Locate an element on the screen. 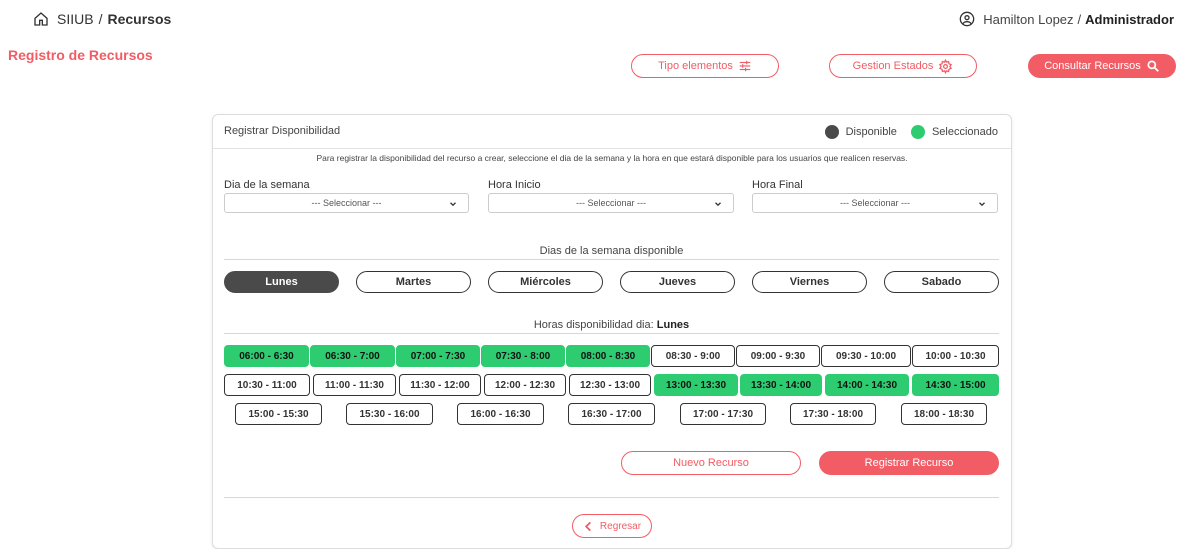 The image size is (1192, 549). legend-available: Disponible is located at coordinates (871, 132).